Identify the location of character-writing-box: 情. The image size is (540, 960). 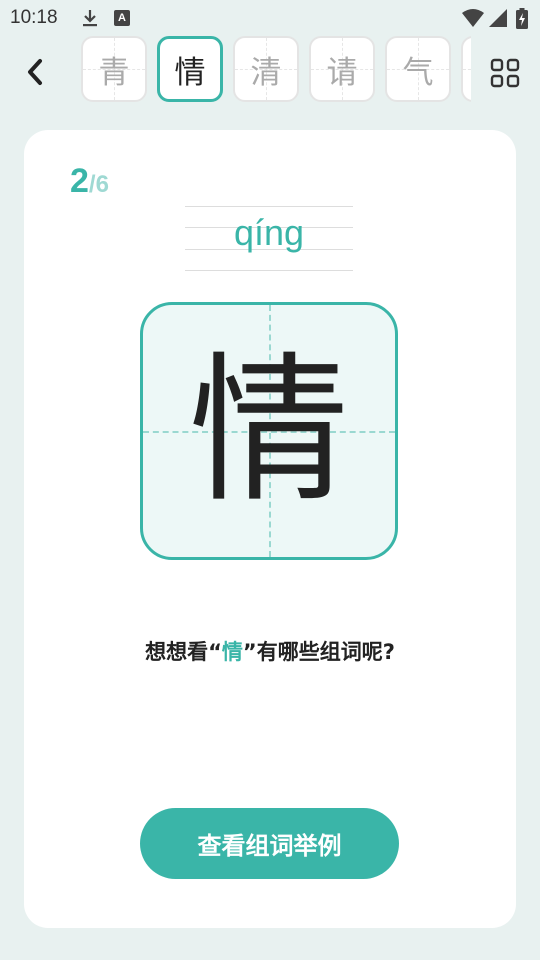
(269, 431).